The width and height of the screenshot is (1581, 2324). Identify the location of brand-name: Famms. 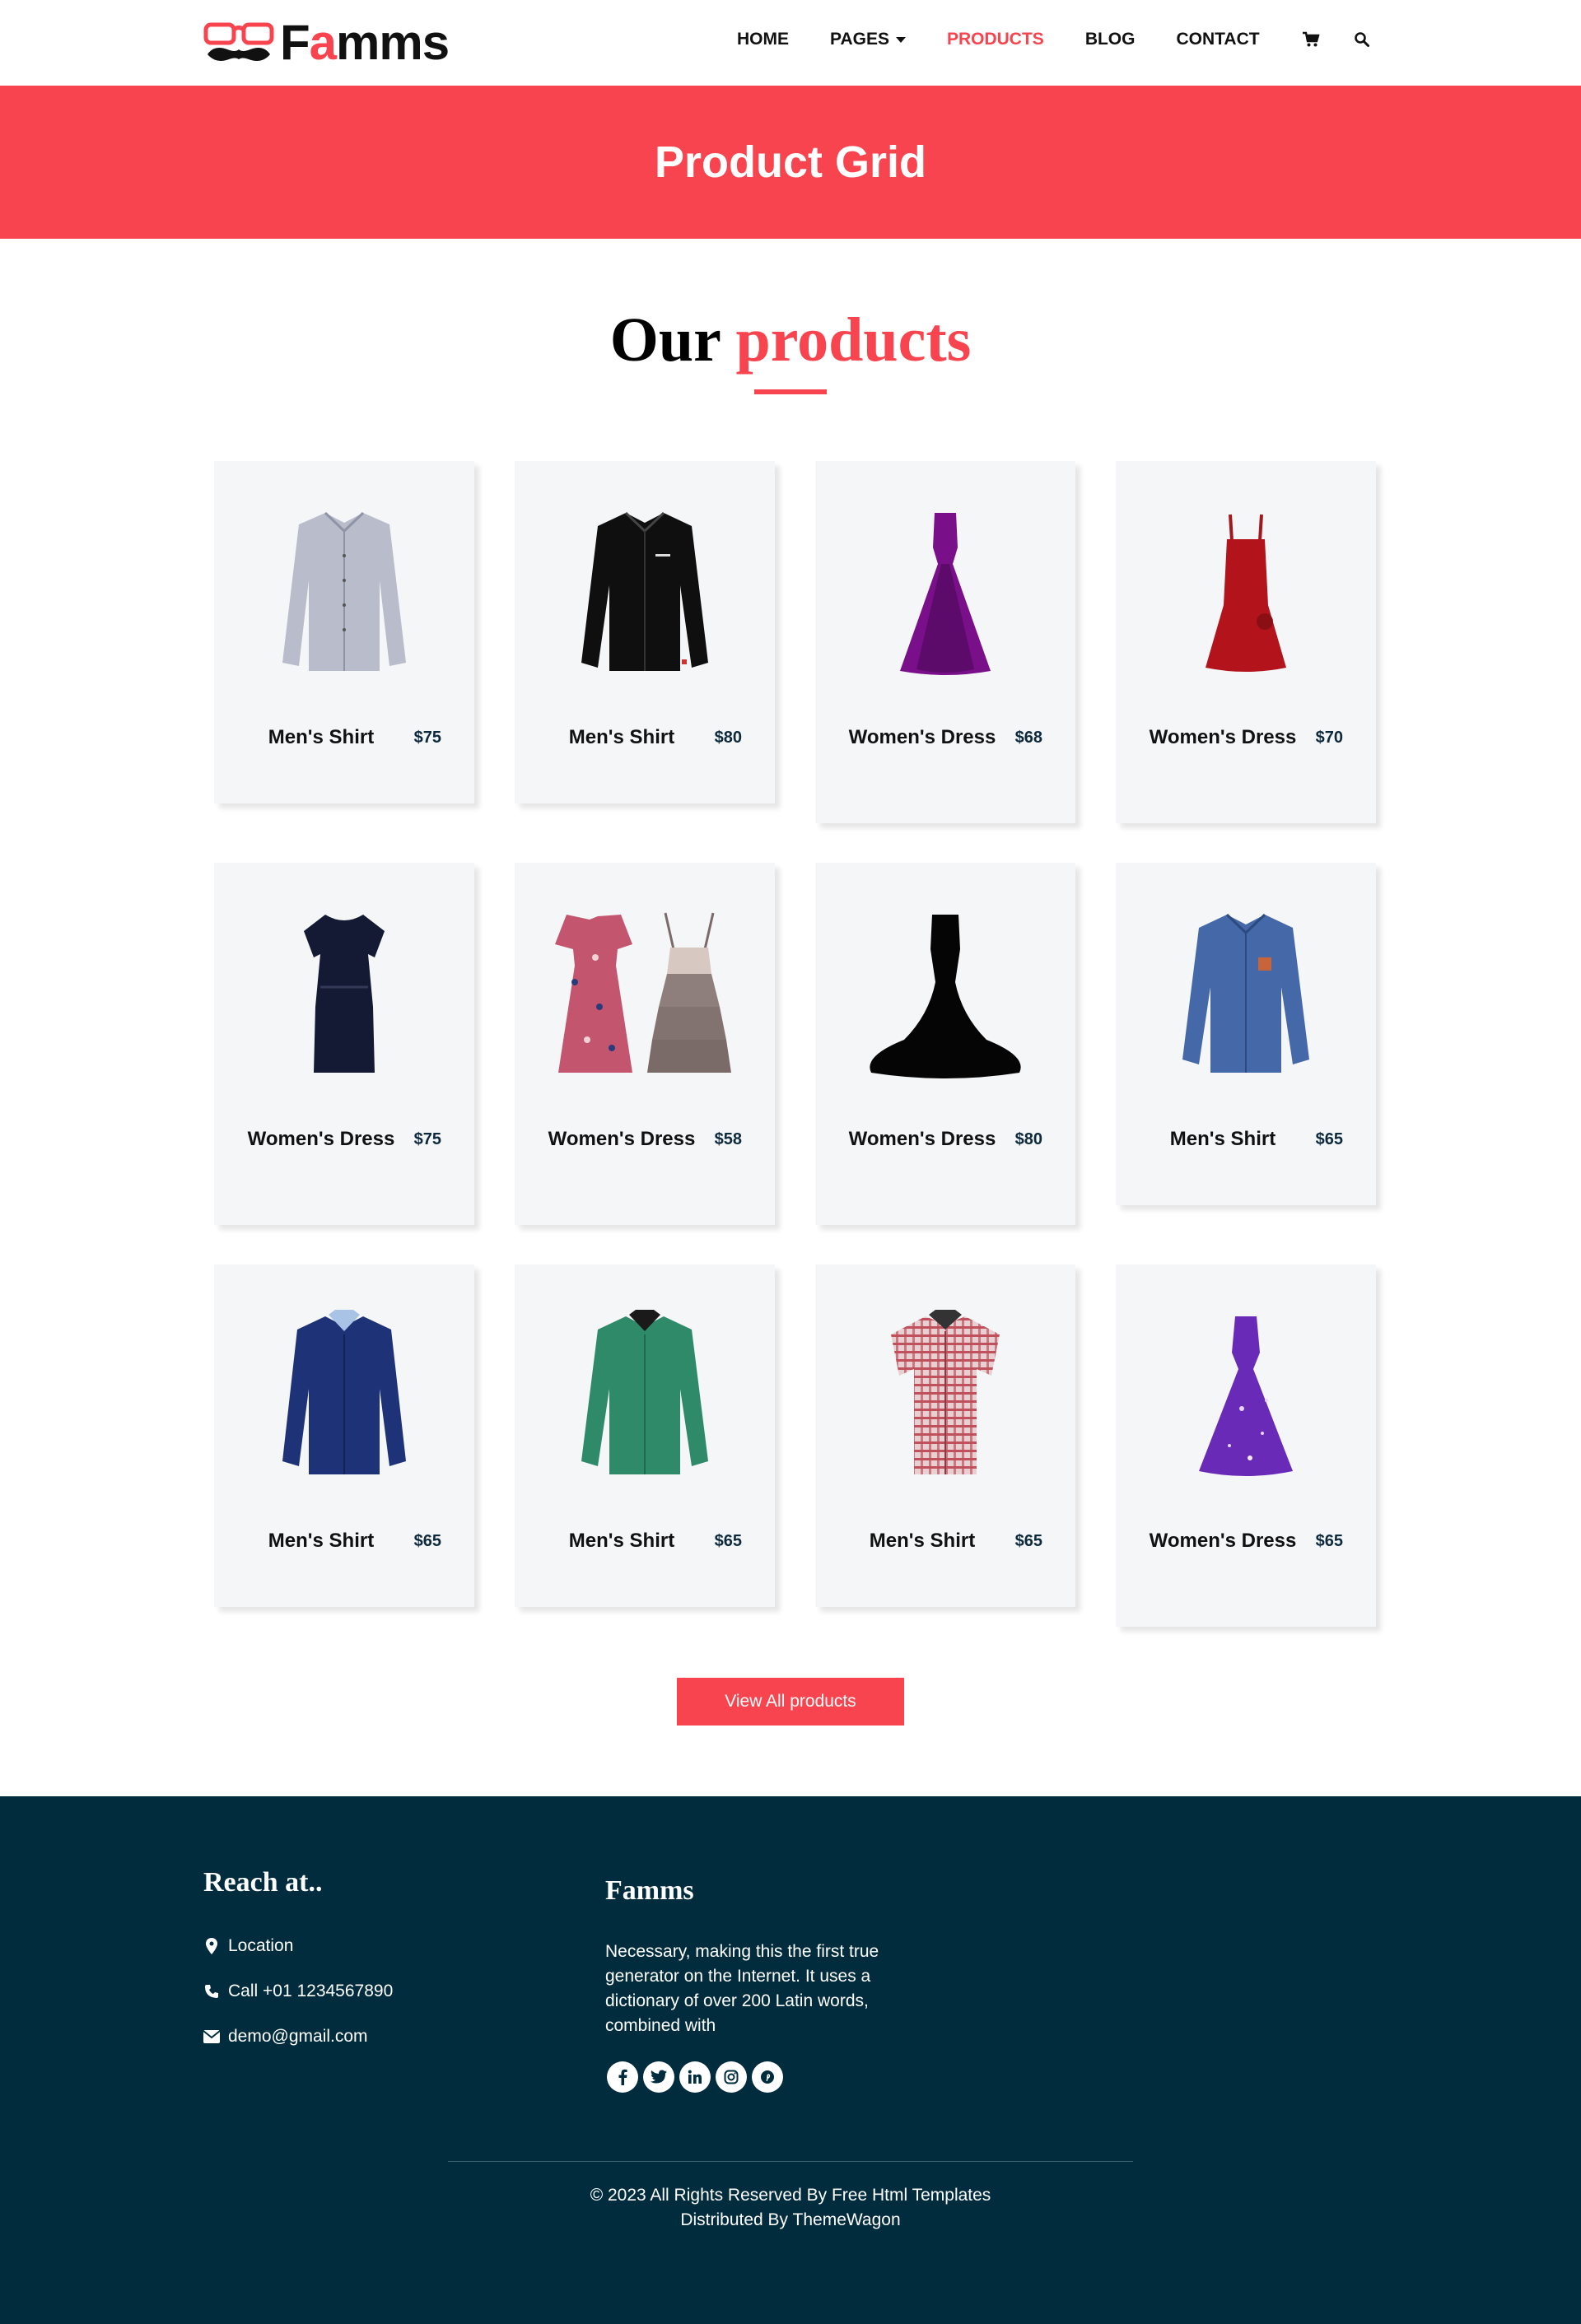
(365, 42).